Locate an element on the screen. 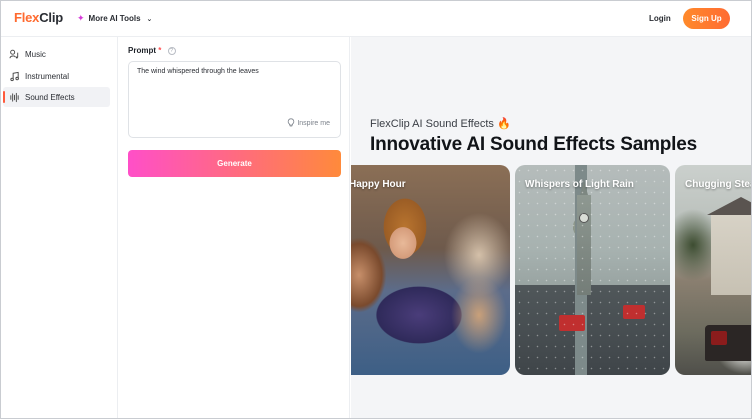  signup-button: Sign Up is located at coordinates (706, 18).